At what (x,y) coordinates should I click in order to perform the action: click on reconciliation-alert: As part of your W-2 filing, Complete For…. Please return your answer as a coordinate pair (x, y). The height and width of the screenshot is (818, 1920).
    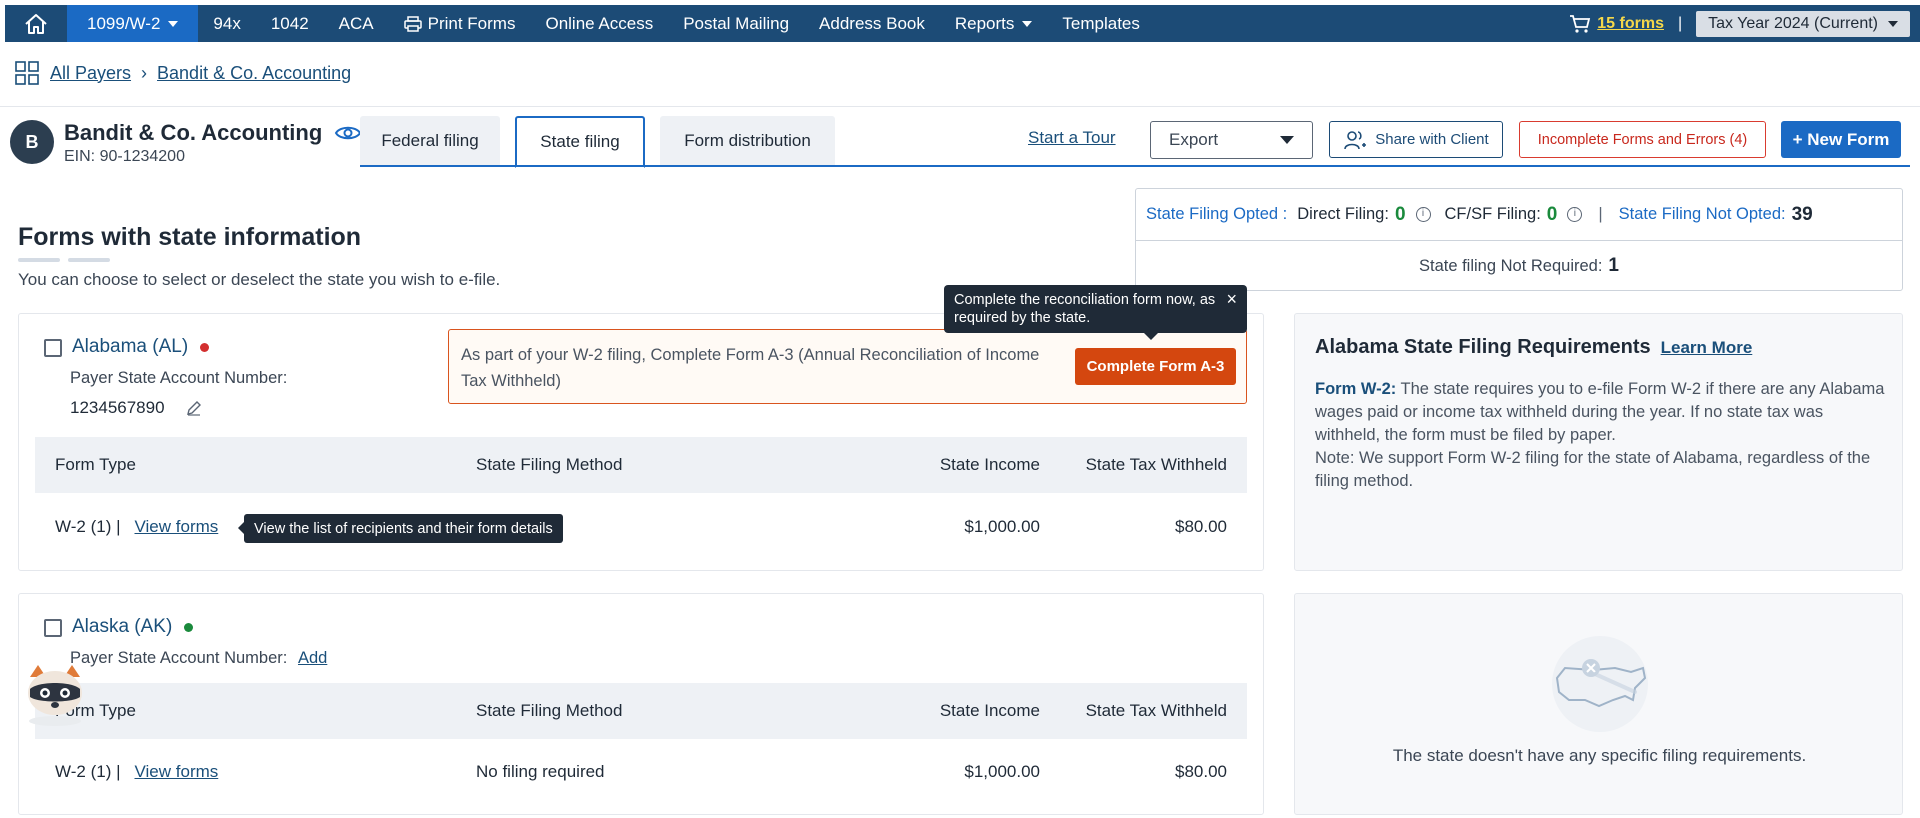
    Looking at the image, I should click on (847, 366).